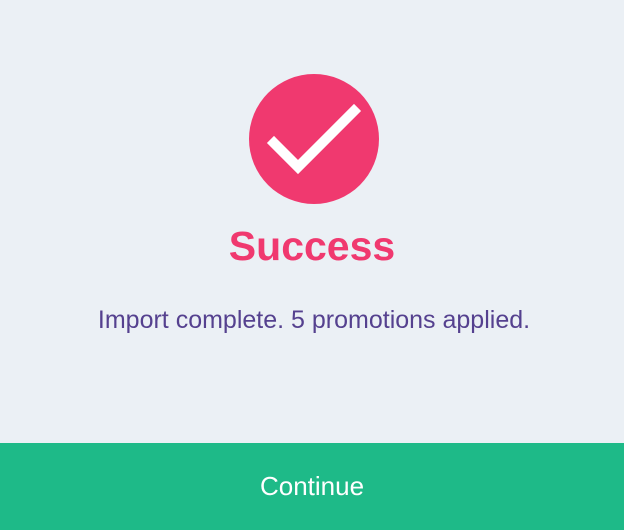  Describe the element at coordinates (314, 320) in the screenshot. I see `dialog-message: Import complete. 5 promotions applied.` at that location.